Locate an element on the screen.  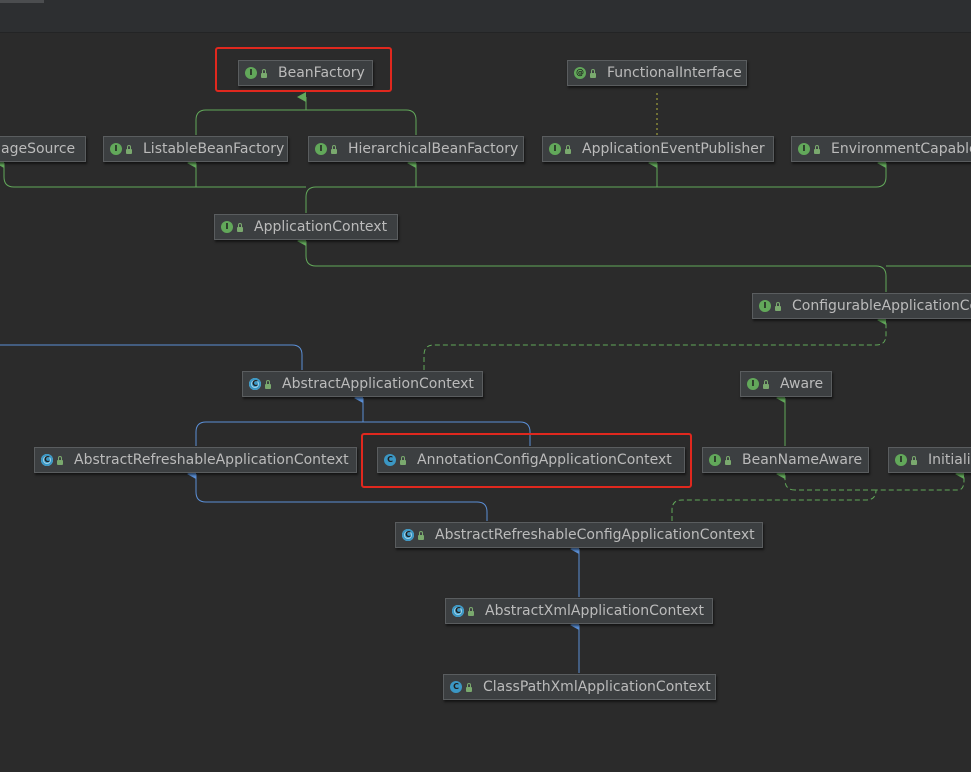
listablebeanfactory-node: I ListableBeanFactory is located at coordinates (195, 149).